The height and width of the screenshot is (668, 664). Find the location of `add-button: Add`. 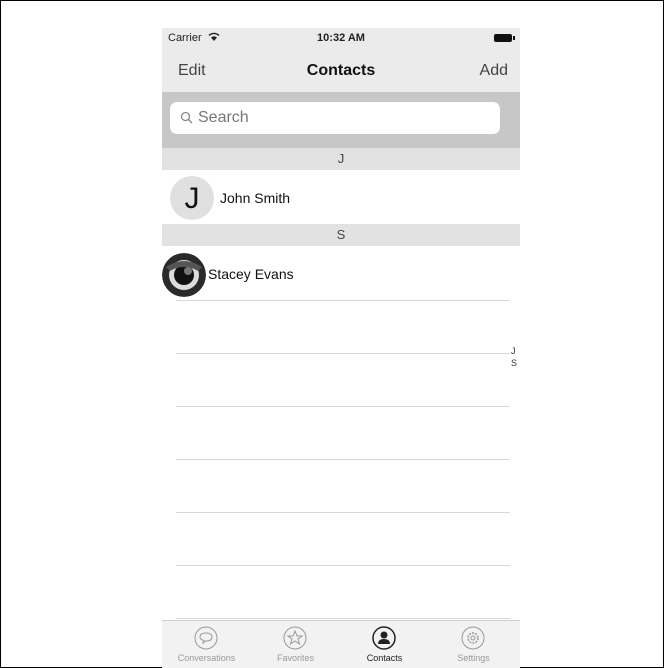

add-button: Add is located at coordinates (494, 71).